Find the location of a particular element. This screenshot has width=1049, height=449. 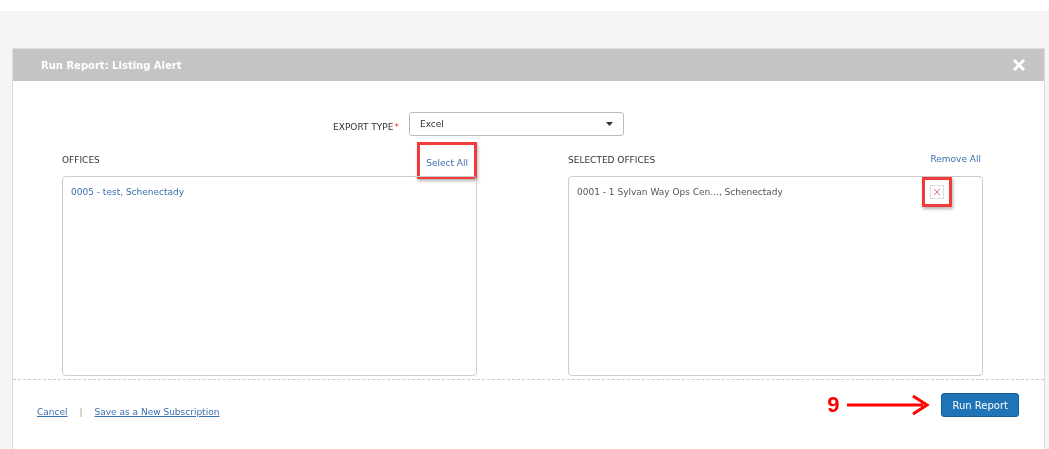

close-button is located at coordinates (1019, 65).